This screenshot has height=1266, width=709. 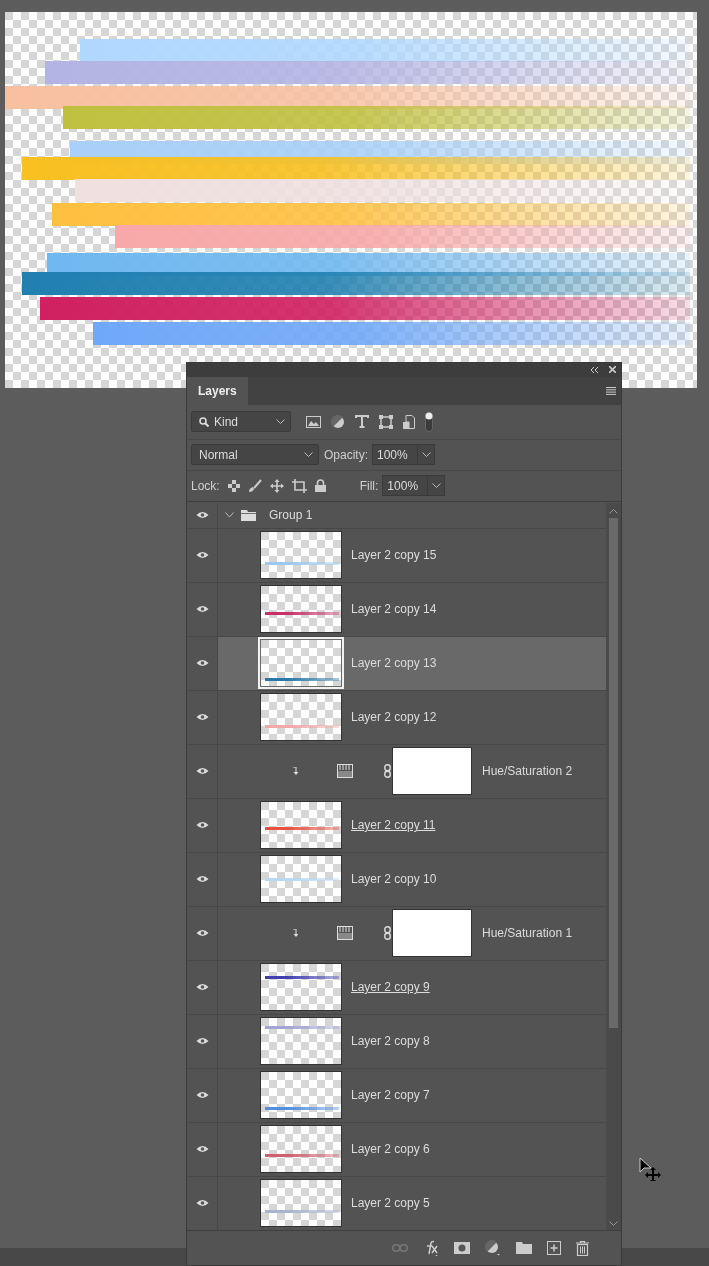 What do you see at coordinates (390, 987) in the screenshot?
I see `layer-name: Layer 2 copy 9` at bounding box center [390, 987].